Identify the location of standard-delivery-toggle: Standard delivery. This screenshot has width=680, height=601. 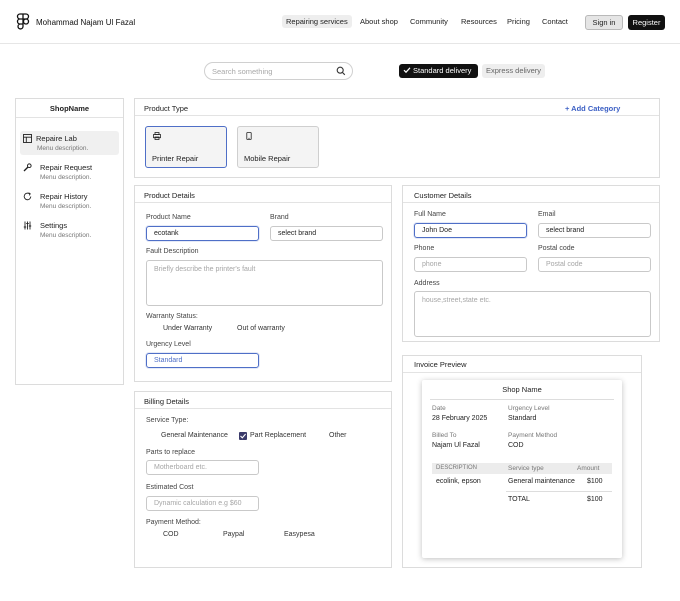
(438, 71).